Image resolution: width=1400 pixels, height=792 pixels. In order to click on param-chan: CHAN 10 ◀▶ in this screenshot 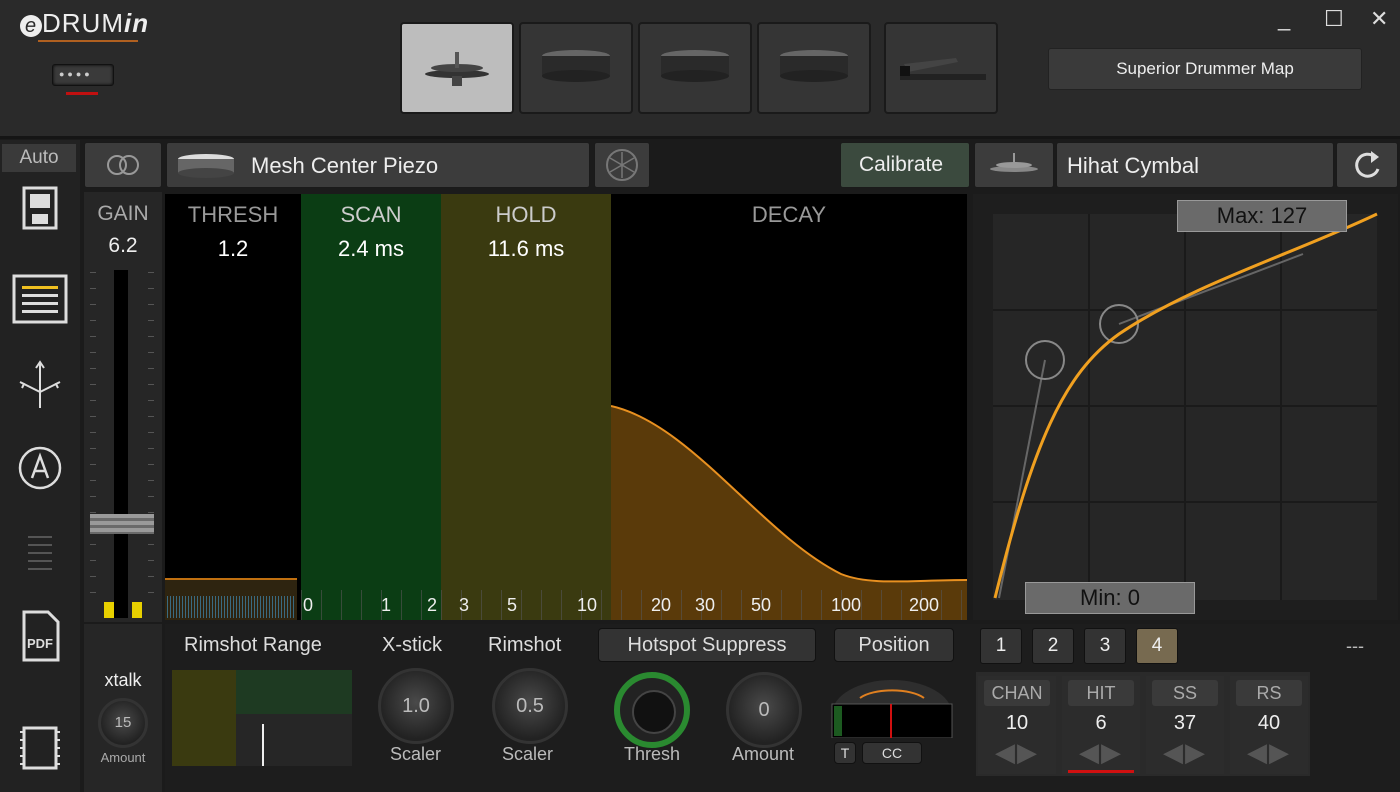, I will do `click(1017, 725)`.